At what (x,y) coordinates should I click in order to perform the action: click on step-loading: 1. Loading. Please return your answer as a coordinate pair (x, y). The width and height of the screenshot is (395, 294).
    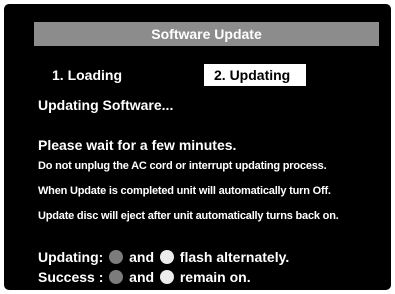
    Looking at the image, I should click on (87, 75).